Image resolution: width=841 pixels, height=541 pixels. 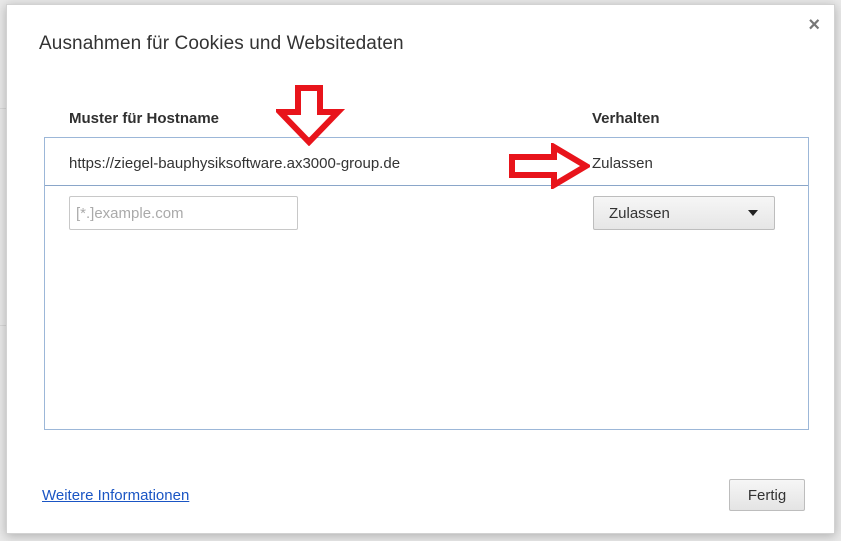 I want to click on more-info-link: Weitere Informationen, so click(x=115, y=495).